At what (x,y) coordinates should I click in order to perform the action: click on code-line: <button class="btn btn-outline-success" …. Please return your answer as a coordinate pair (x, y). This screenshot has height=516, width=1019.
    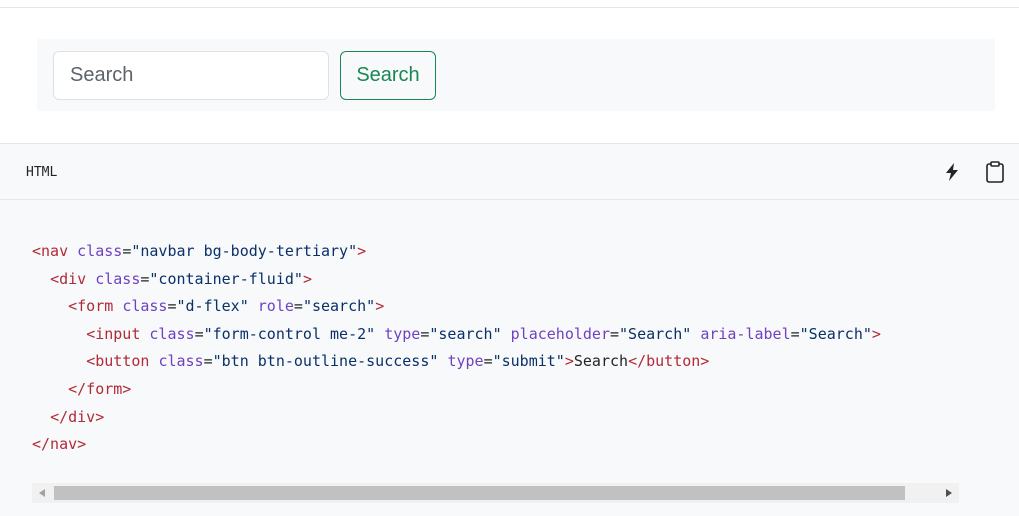
    Looking at the image, I should click on (504, 362).